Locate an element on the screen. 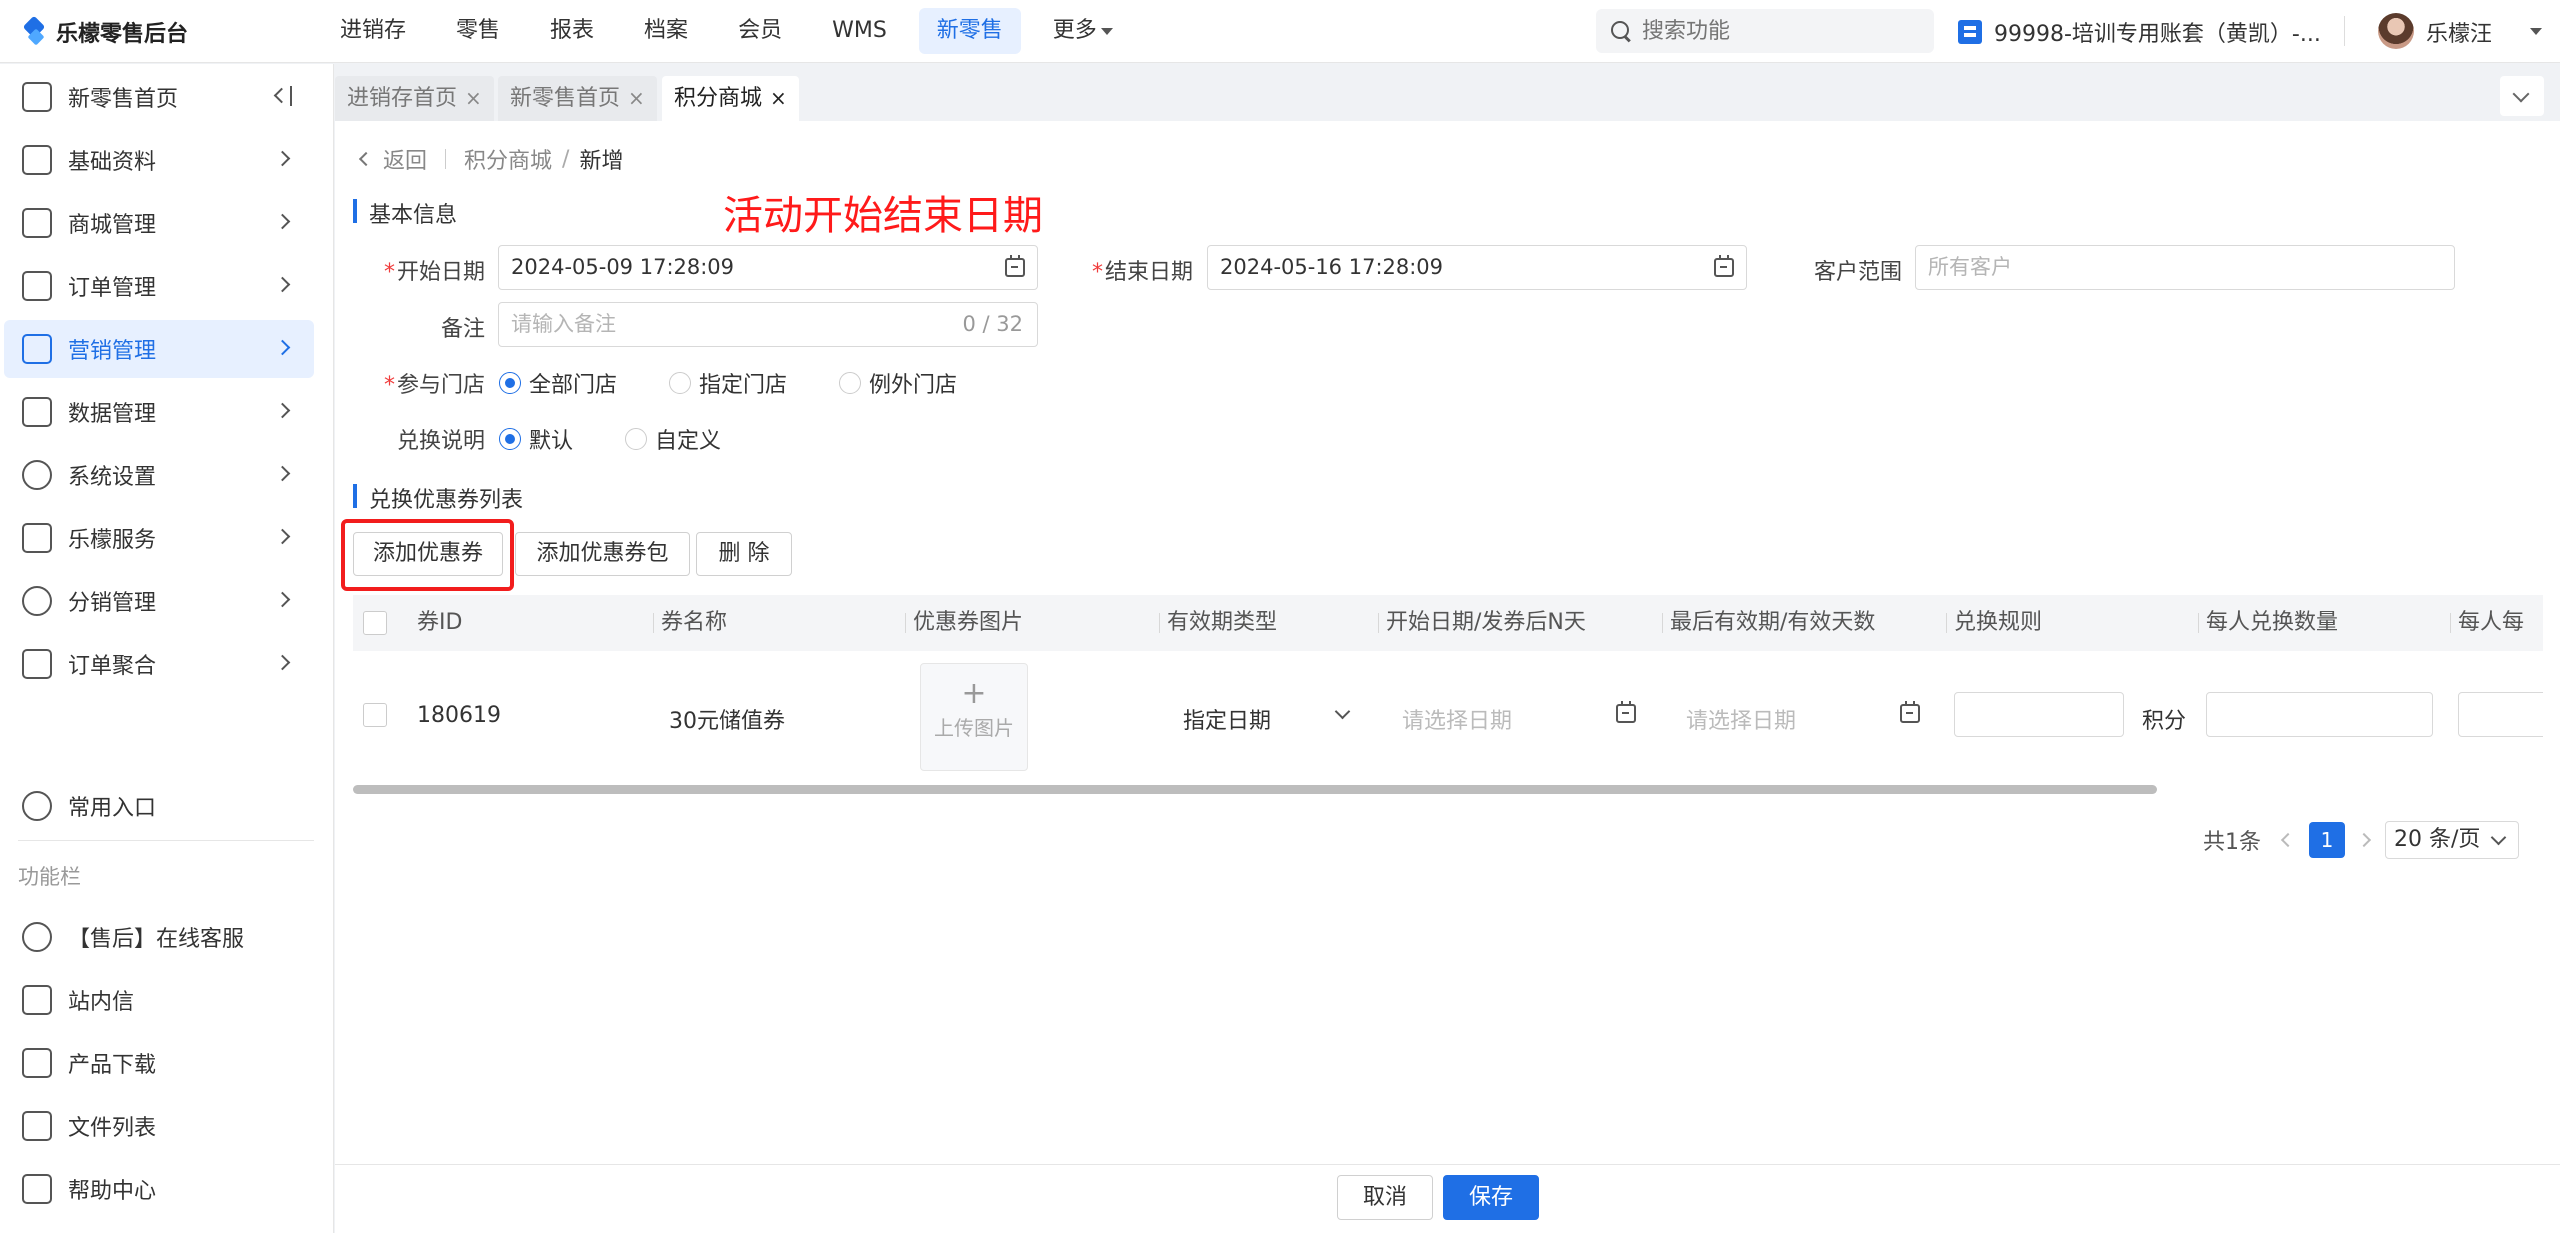 The height and width of the screenshot is (1233, 2560). remark-input: 请输入备注 0 / 32 is located at coordinates (768, 324).